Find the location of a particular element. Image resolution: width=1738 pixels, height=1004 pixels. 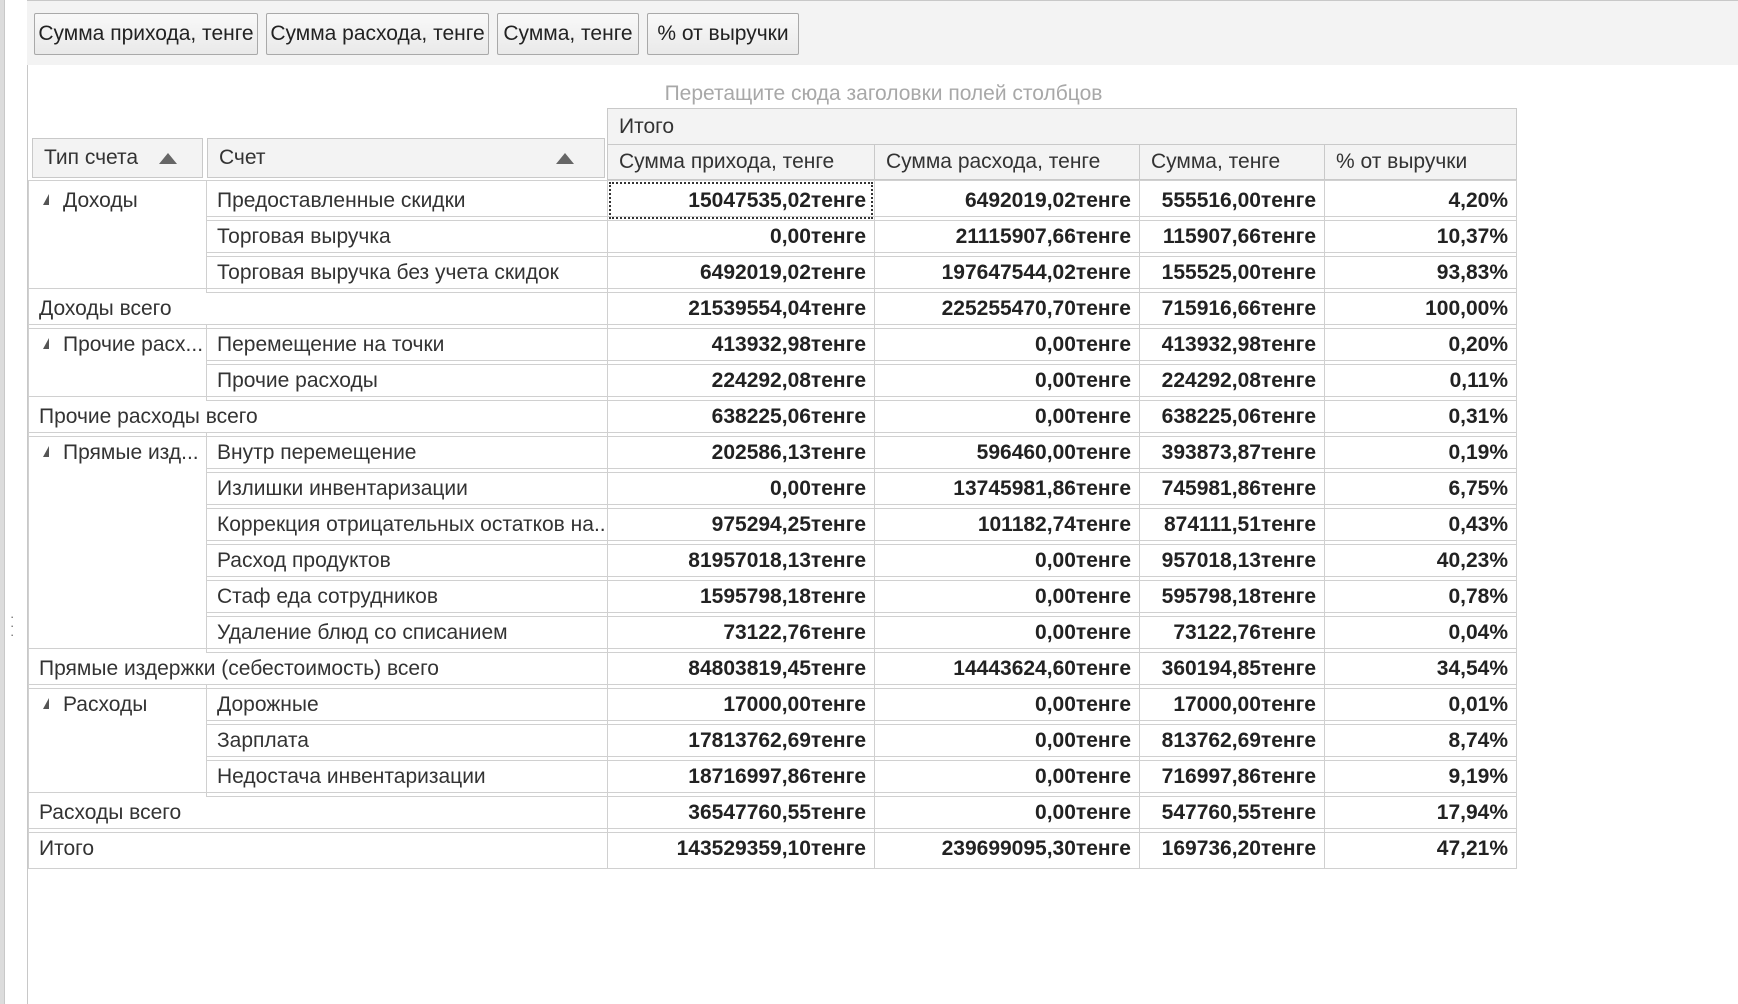

total-value-cell: 0,31% is located at coordinates (1420, 416).